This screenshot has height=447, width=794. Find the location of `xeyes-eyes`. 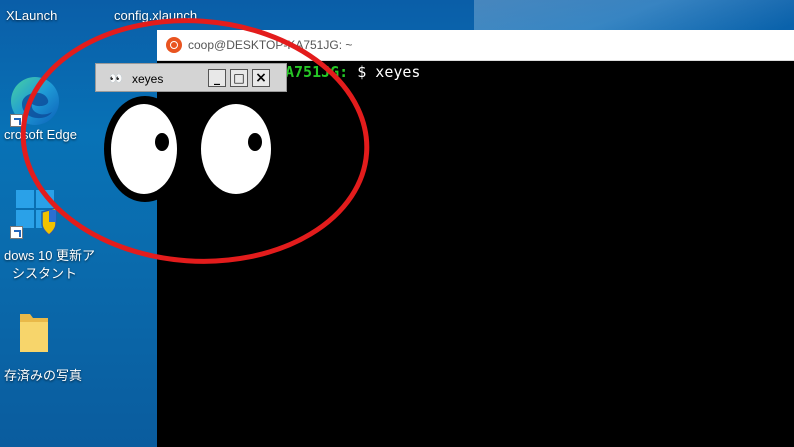

xeyes-eyes is located at coordinates (191, 149).